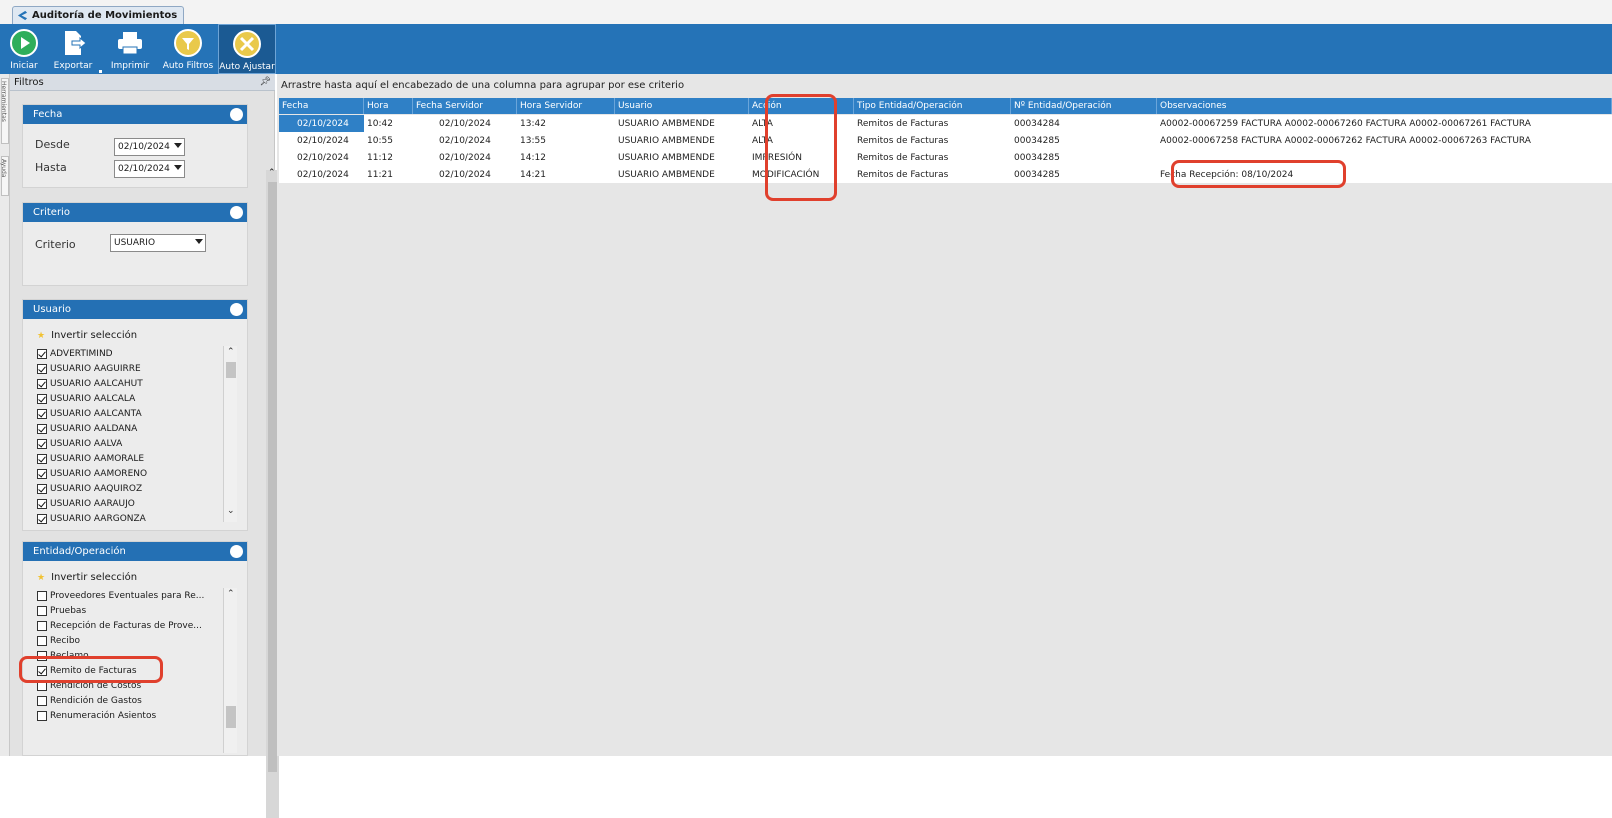 Image resolution: width=1612 pixels, height=818 pixels. I want to click on usuario-group-header: Usuario, so click(135, 309).